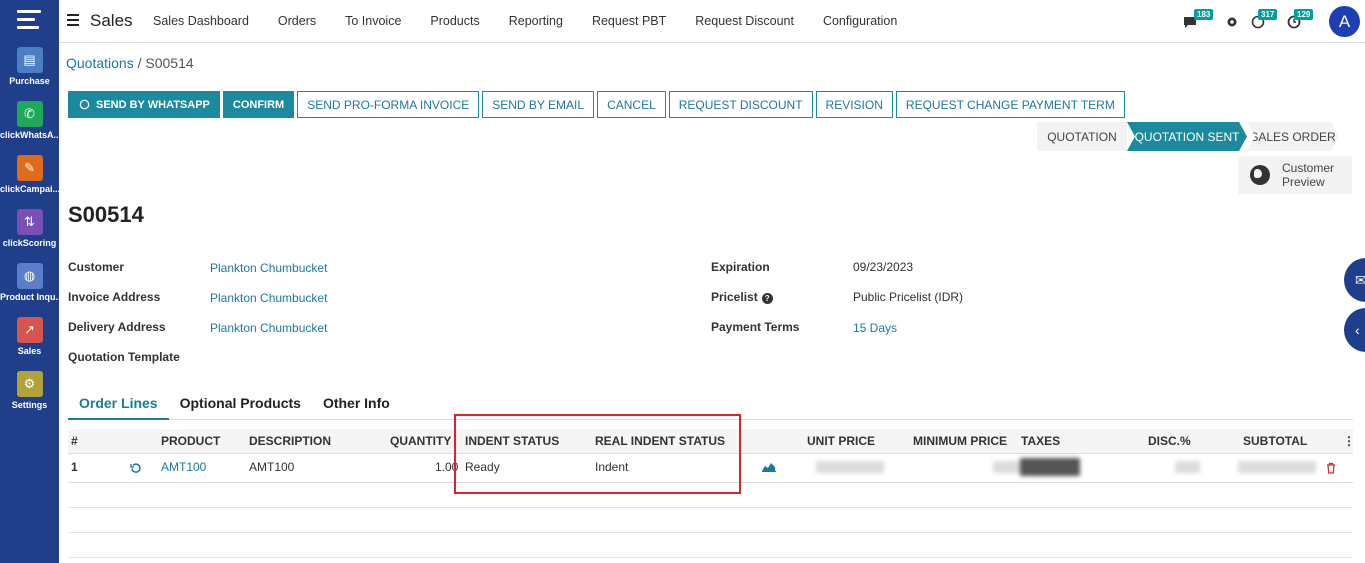  Describe the element at coordinates (190, 441) in the screenshot. I see `col-product: PRODUCT` at that location.